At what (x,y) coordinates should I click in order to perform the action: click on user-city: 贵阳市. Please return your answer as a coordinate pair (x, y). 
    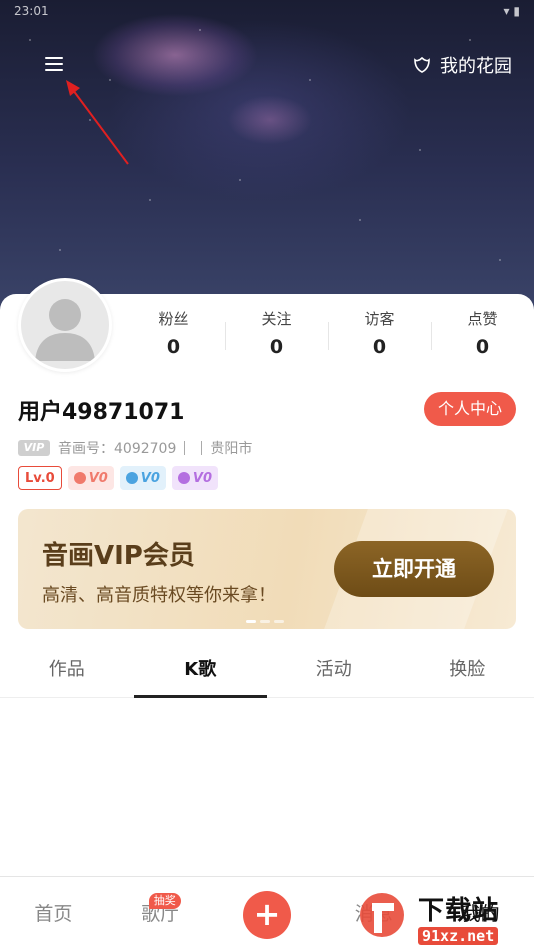
    Looking at the image, I should click on (231, 449).